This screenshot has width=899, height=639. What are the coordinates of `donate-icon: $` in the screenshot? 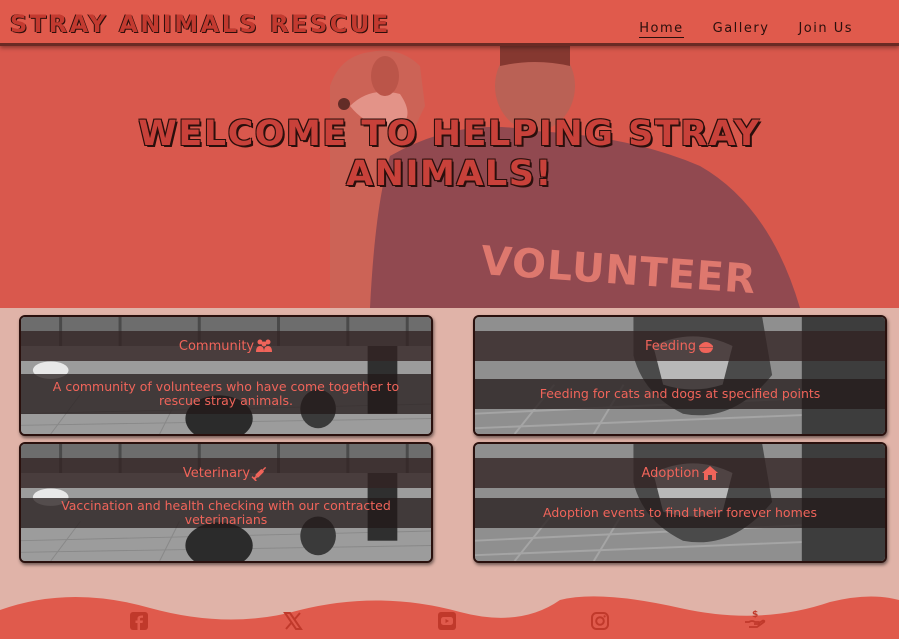 It's located at (755, 619).